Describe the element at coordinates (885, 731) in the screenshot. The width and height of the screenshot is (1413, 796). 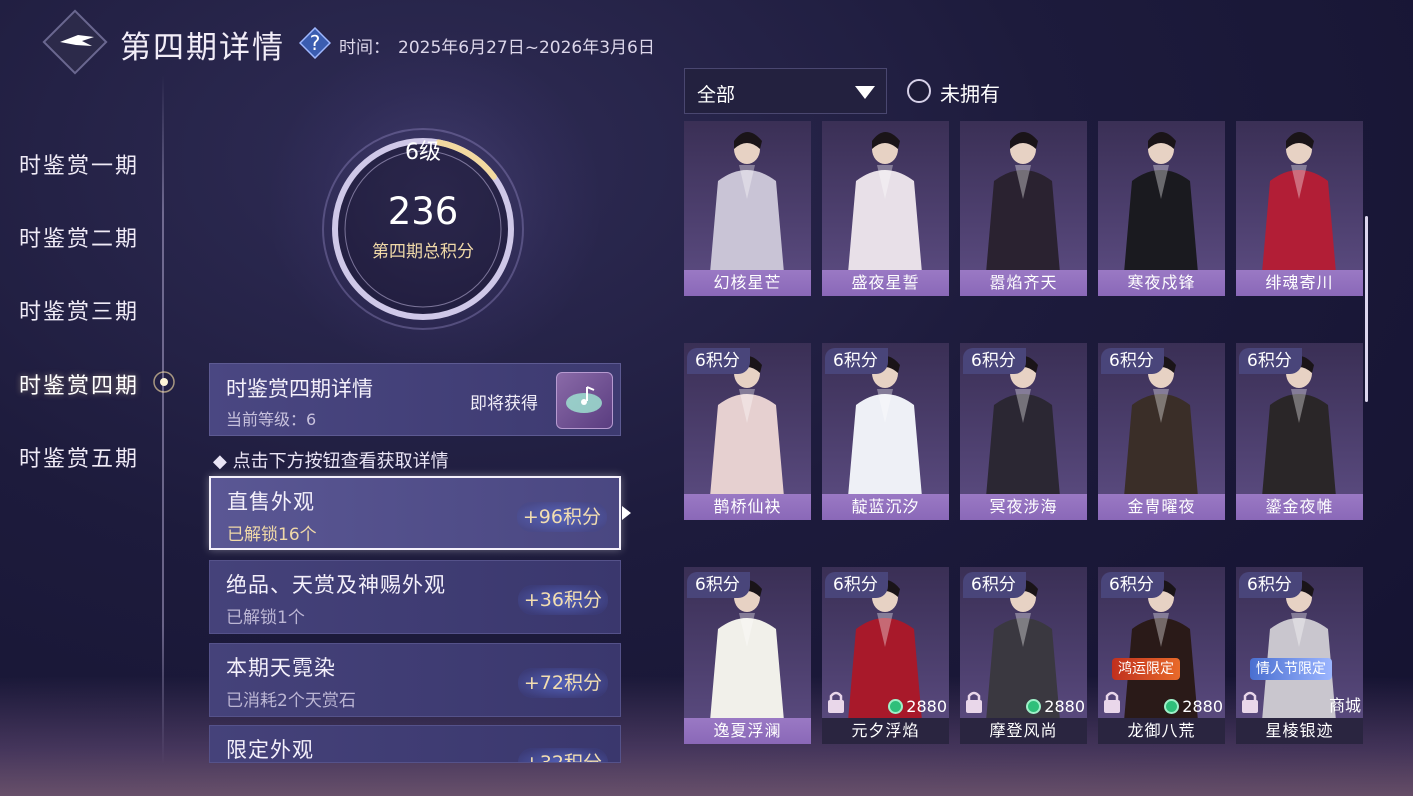
I see `outfit-name: 元夕浮焰` at that location.